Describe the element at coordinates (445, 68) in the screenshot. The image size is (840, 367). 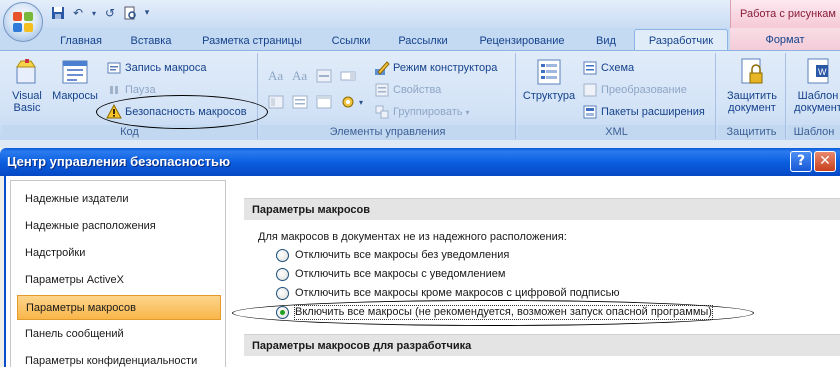
I see `design-mode-label: Режим конструктора` at that location.